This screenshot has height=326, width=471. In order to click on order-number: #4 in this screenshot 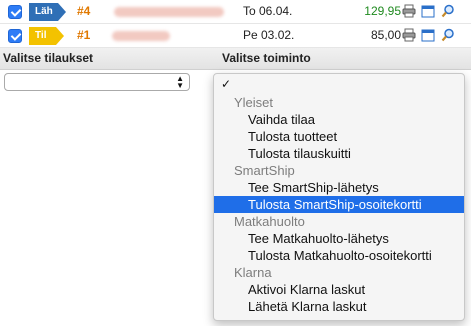, I will do `click(83, 11)`.